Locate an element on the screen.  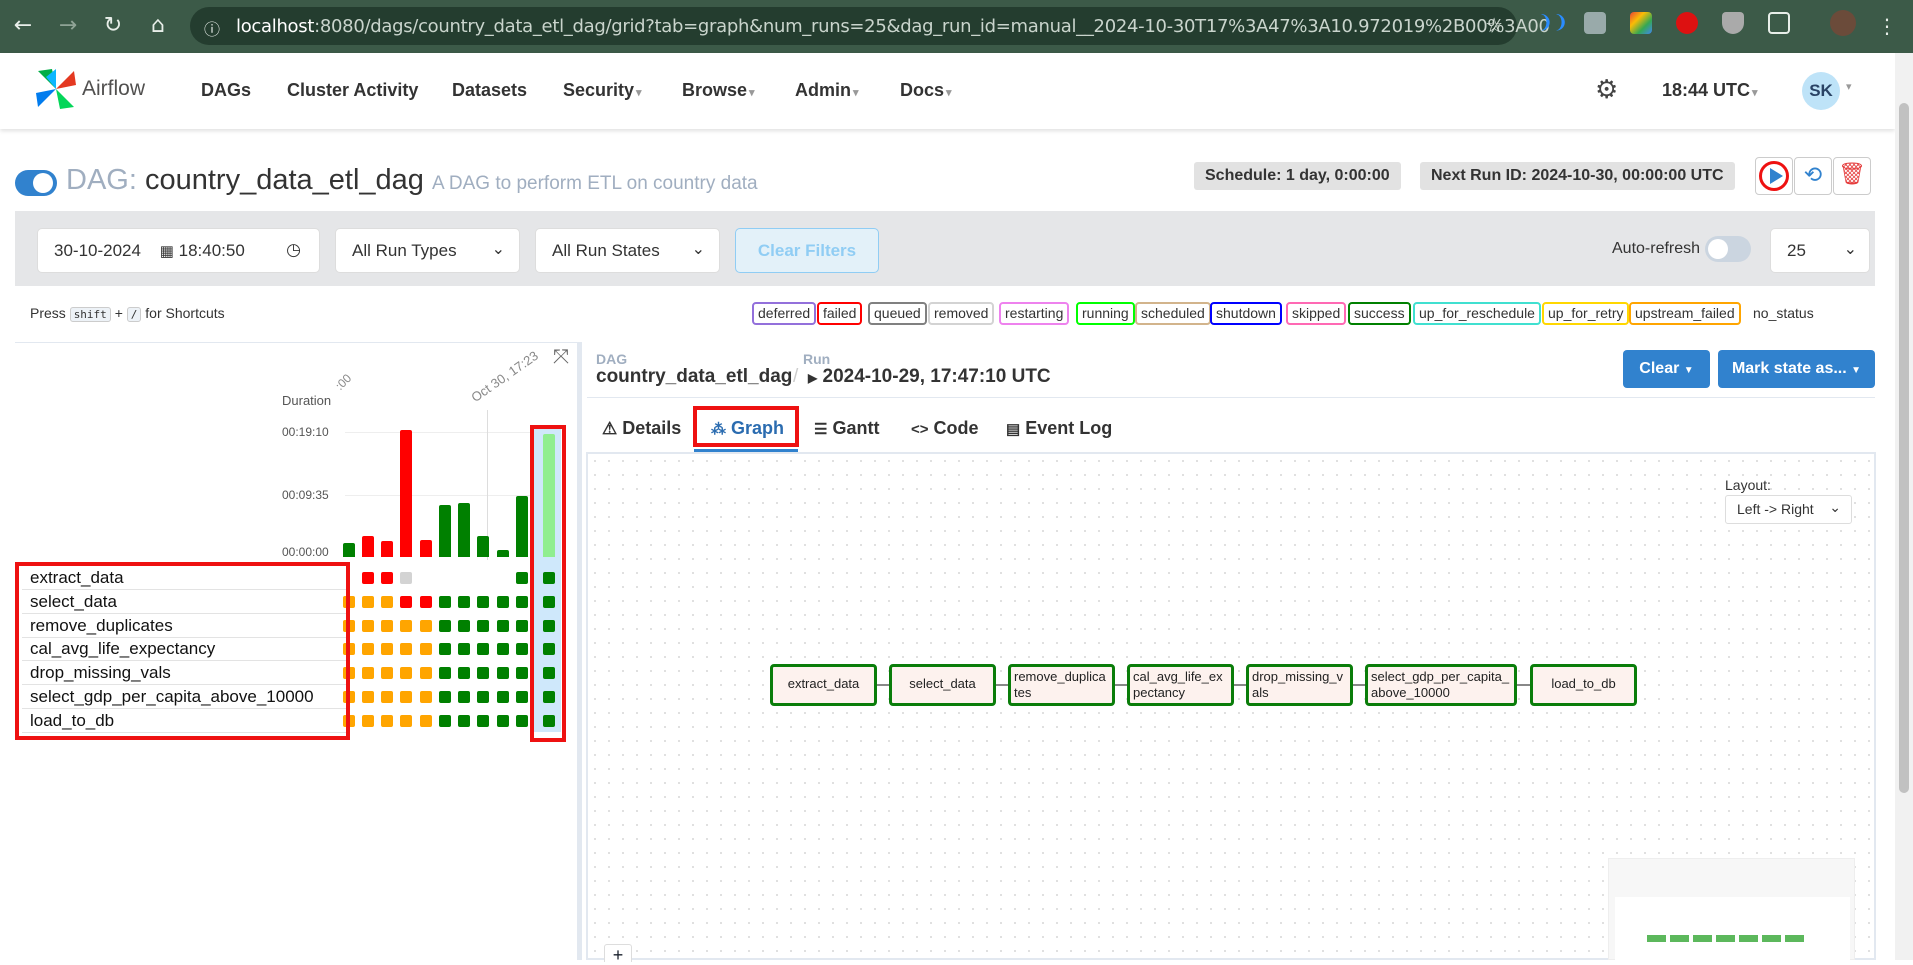
extension-shield-icon is located at coordinates (1733, 23).